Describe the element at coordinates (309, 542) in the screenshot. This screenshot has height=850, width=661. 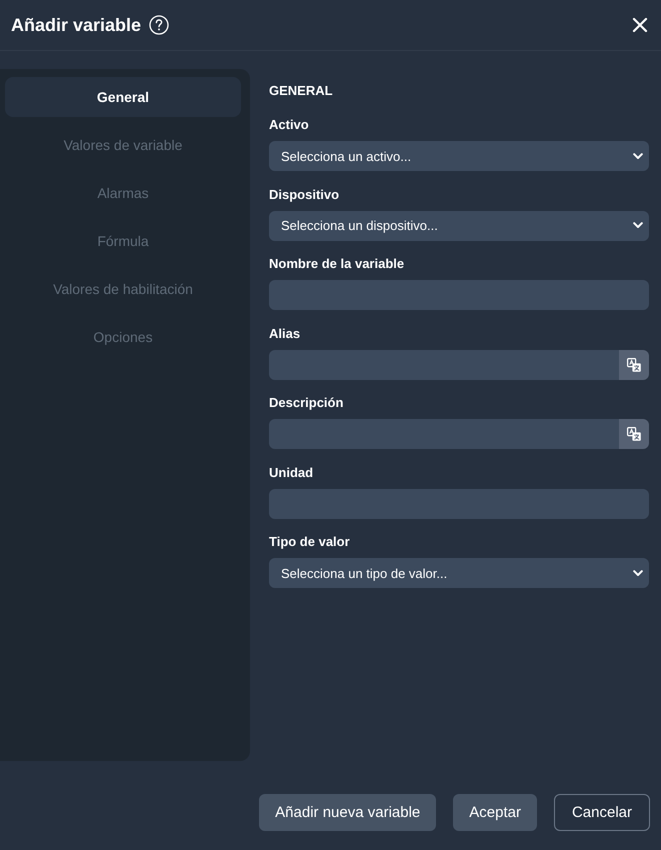
I see `field-label: Tipo de valor` at that location.